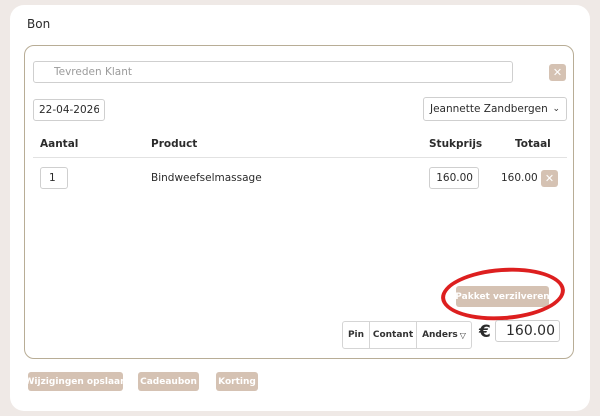 The width and height of the screenshot is (600, 416). What do you see at coordinates (533, 144) in the screenshot?
I see `column-header-total: Totaal` at bounding box center [533, 144].